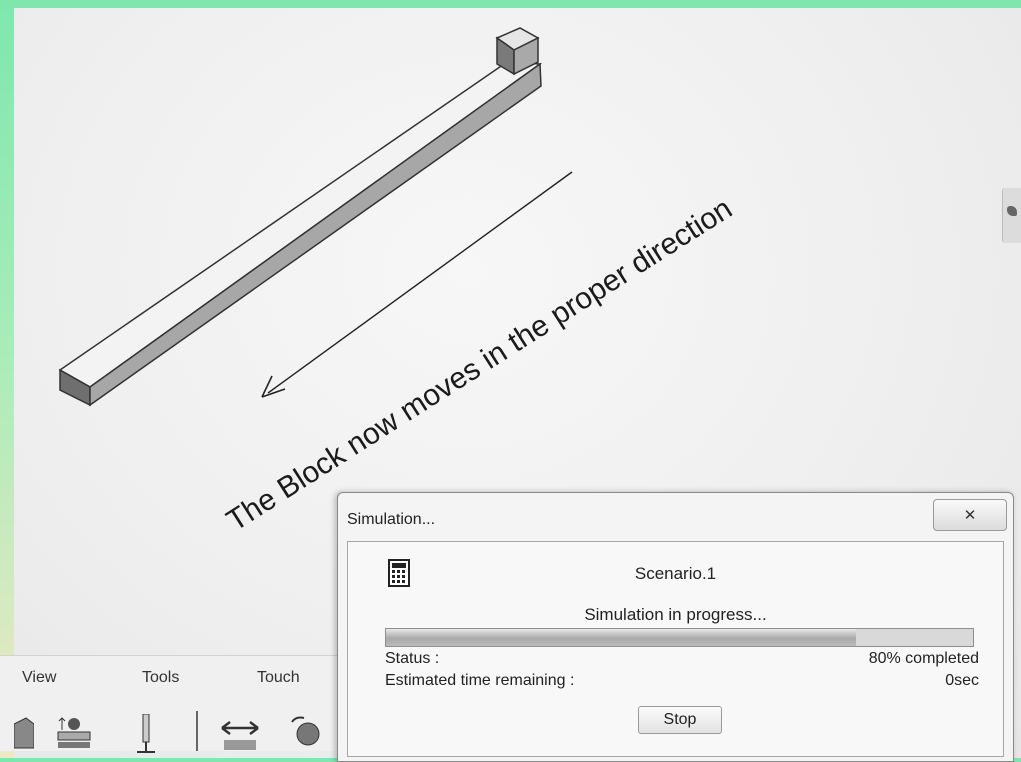 The image size is (1021, 762). Describe the element at coordinates (480, 680) in the screenshot. I see `time-remaining-label: Estimated time remaining :` at that location.